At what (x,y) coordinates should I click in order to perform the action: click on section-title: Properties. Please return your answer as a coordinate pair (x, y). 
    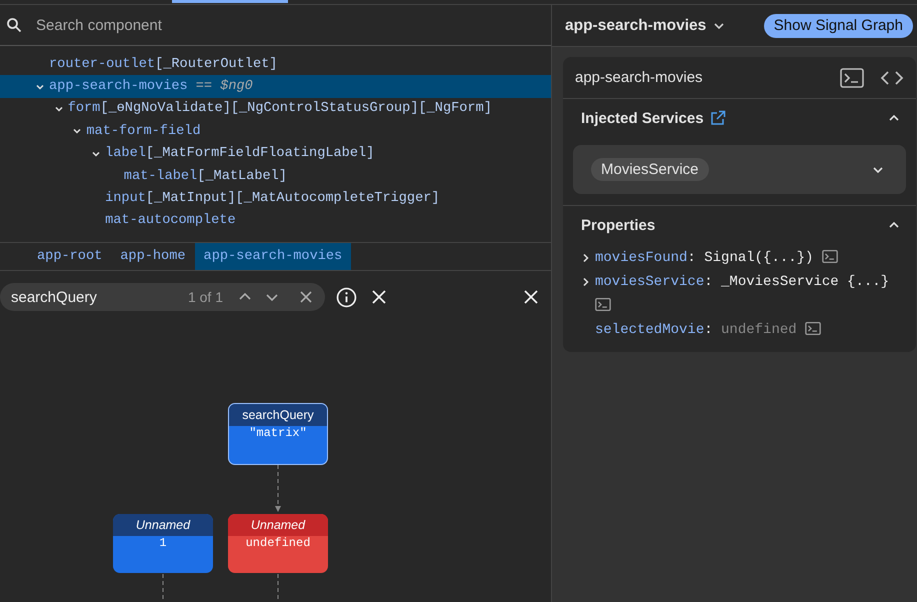
    Looking at the image, I should click on (618, 225).